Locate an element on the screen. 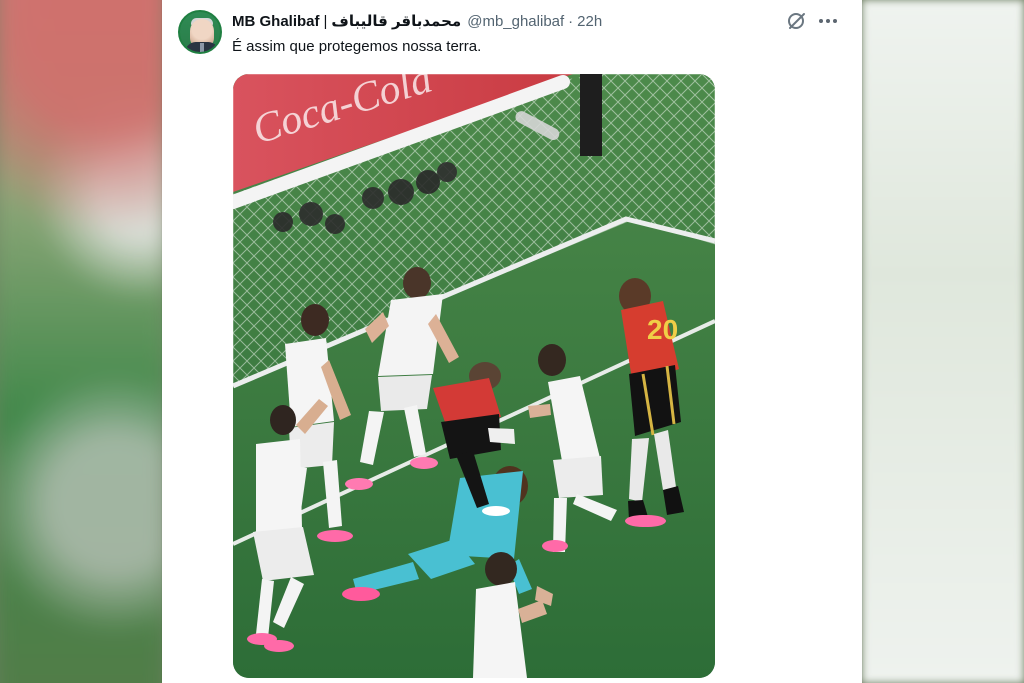 Image resolution: width=1024 pixels, height=683 pixels. avatar is located at coordinates (200, 32).